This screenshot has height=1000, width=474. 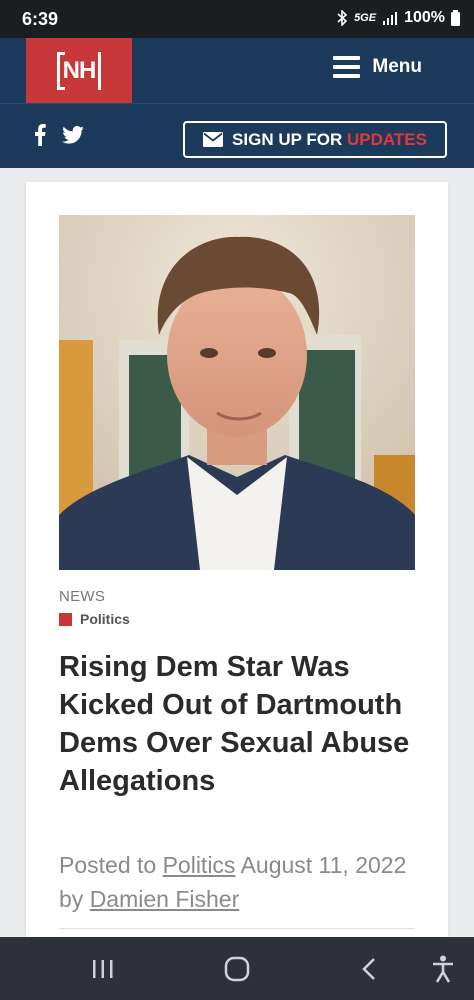 I want to click on battery-percent: 100%, so click(x=424, y=17).